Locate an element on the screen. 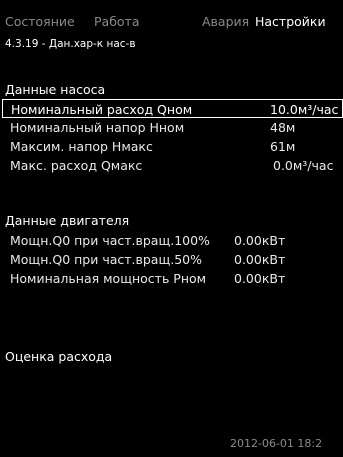 The height and width of the screenshot is (457, 343). tab-operation: Работа is located at coordinates (117, 21).